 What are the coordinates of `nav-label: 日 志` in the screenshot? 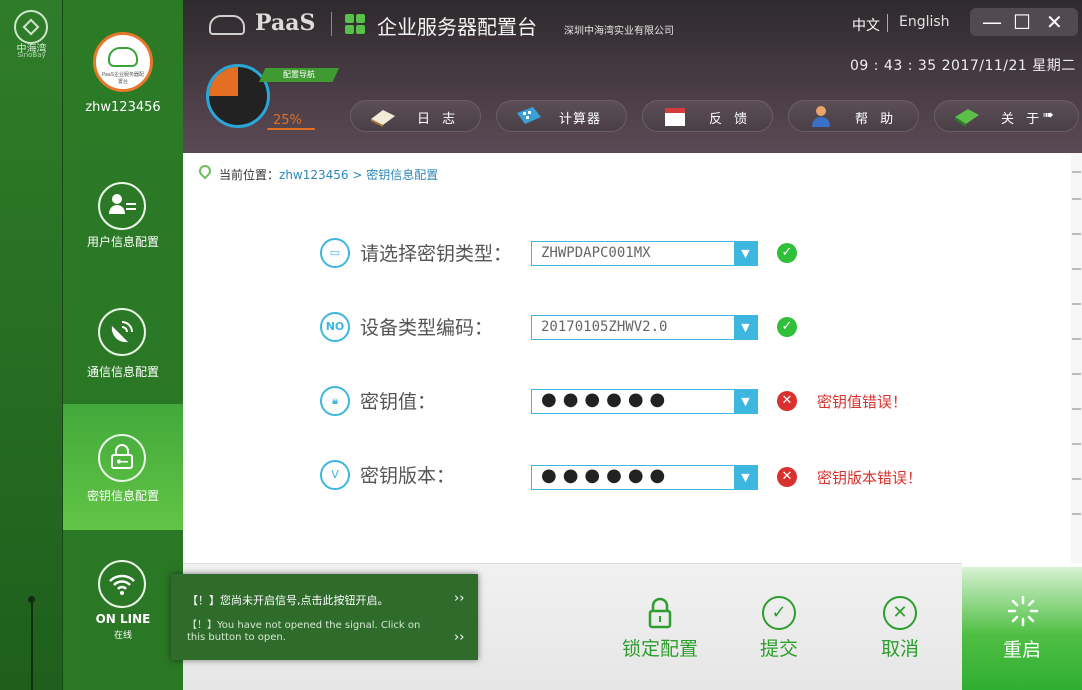 It's located at (438, 119).